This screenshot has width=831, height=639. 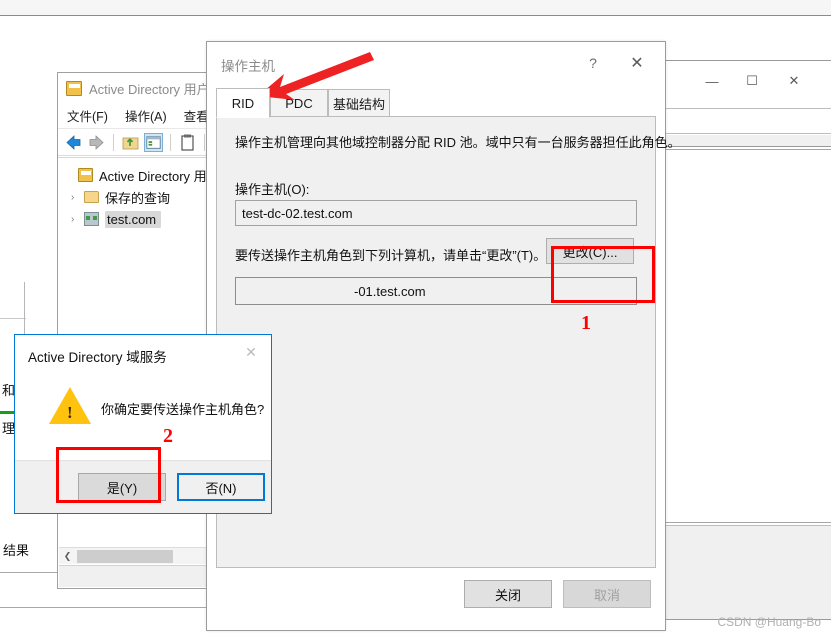 What do you see at coordinates (586, 323) in the screenshot?
I see `annotation-marker-1: 1` at bounding box center [586, 323].